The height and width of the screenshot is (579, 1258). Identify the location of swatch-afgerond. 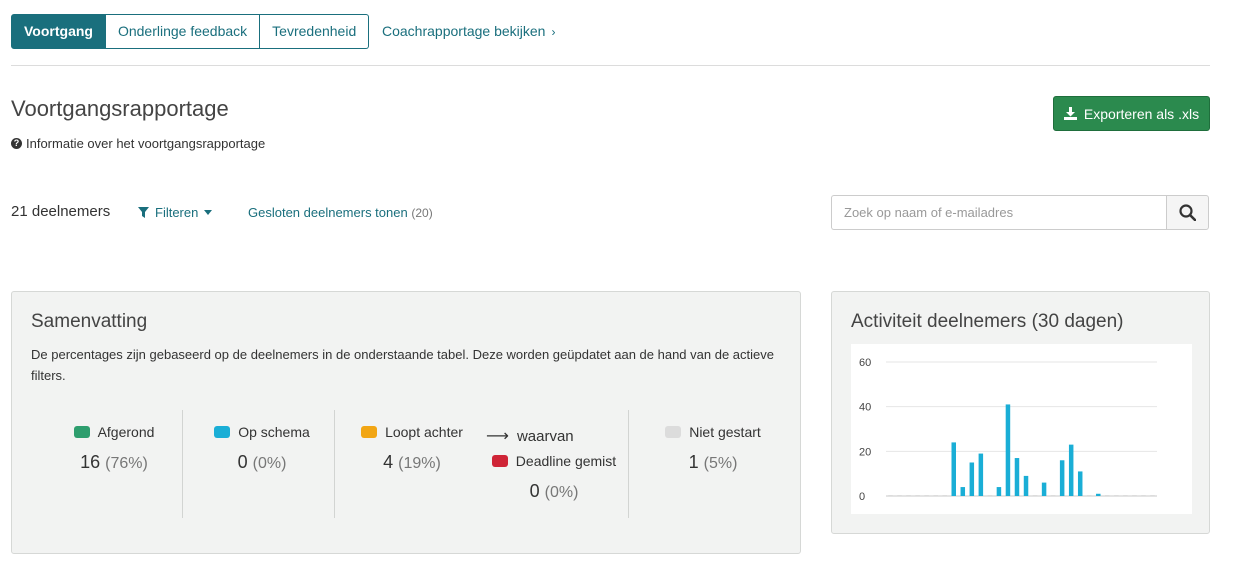
(81, 432).